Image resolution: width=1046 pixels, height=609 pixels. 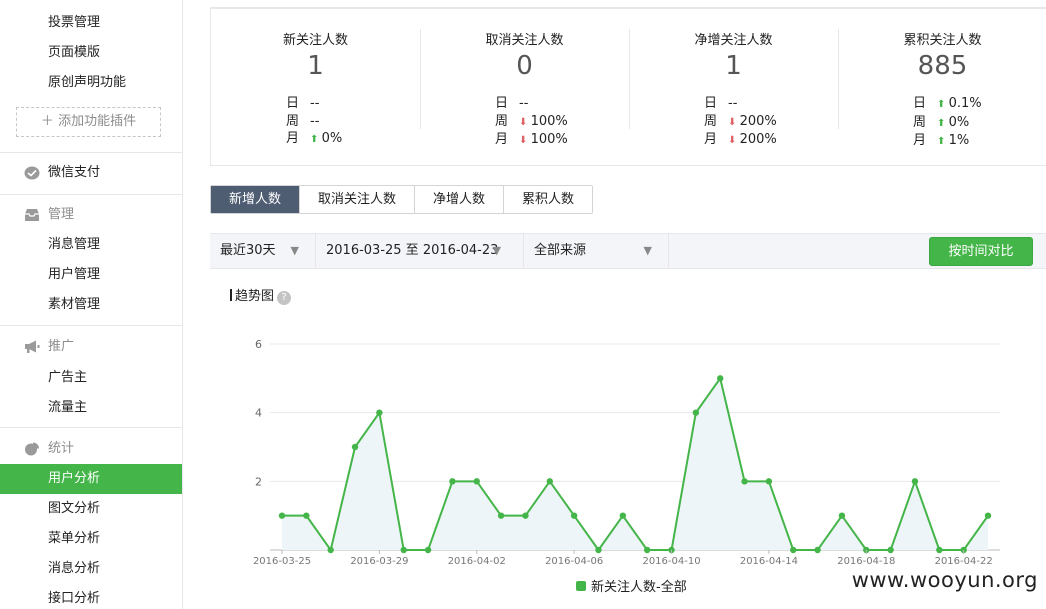 I want to click on x-tick-label: 2016-04-02, so click(x=477, y=561).